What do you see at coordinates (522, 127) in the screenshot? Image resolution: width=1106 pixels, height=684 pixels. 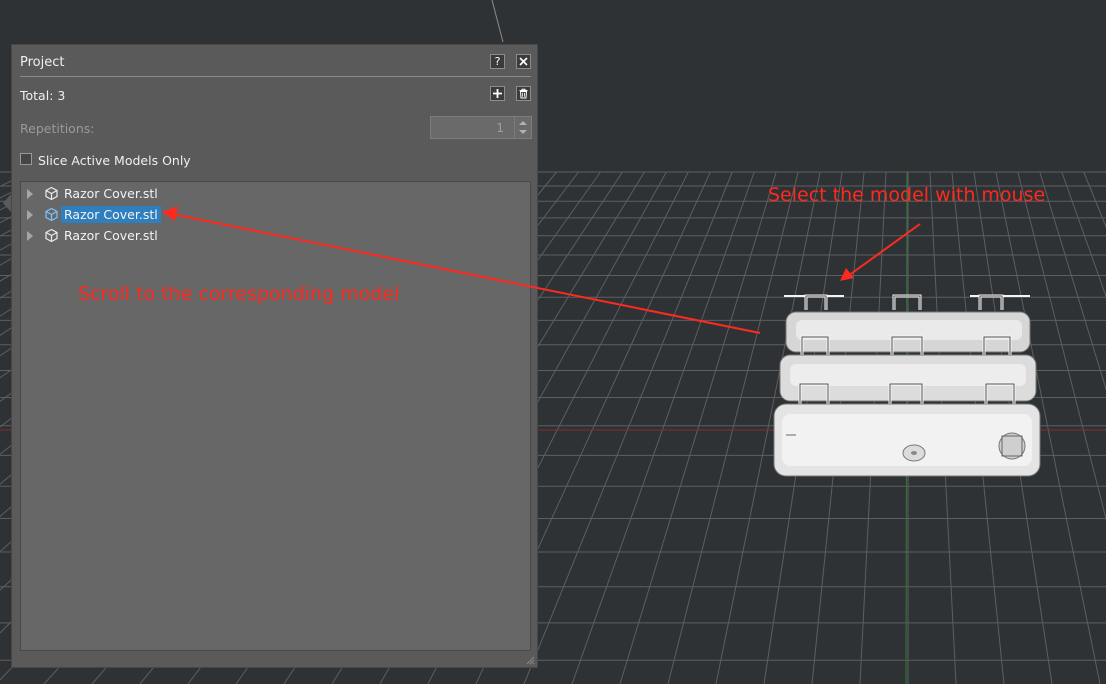 I see `spin-arrows` at bounding box center [522, 127].